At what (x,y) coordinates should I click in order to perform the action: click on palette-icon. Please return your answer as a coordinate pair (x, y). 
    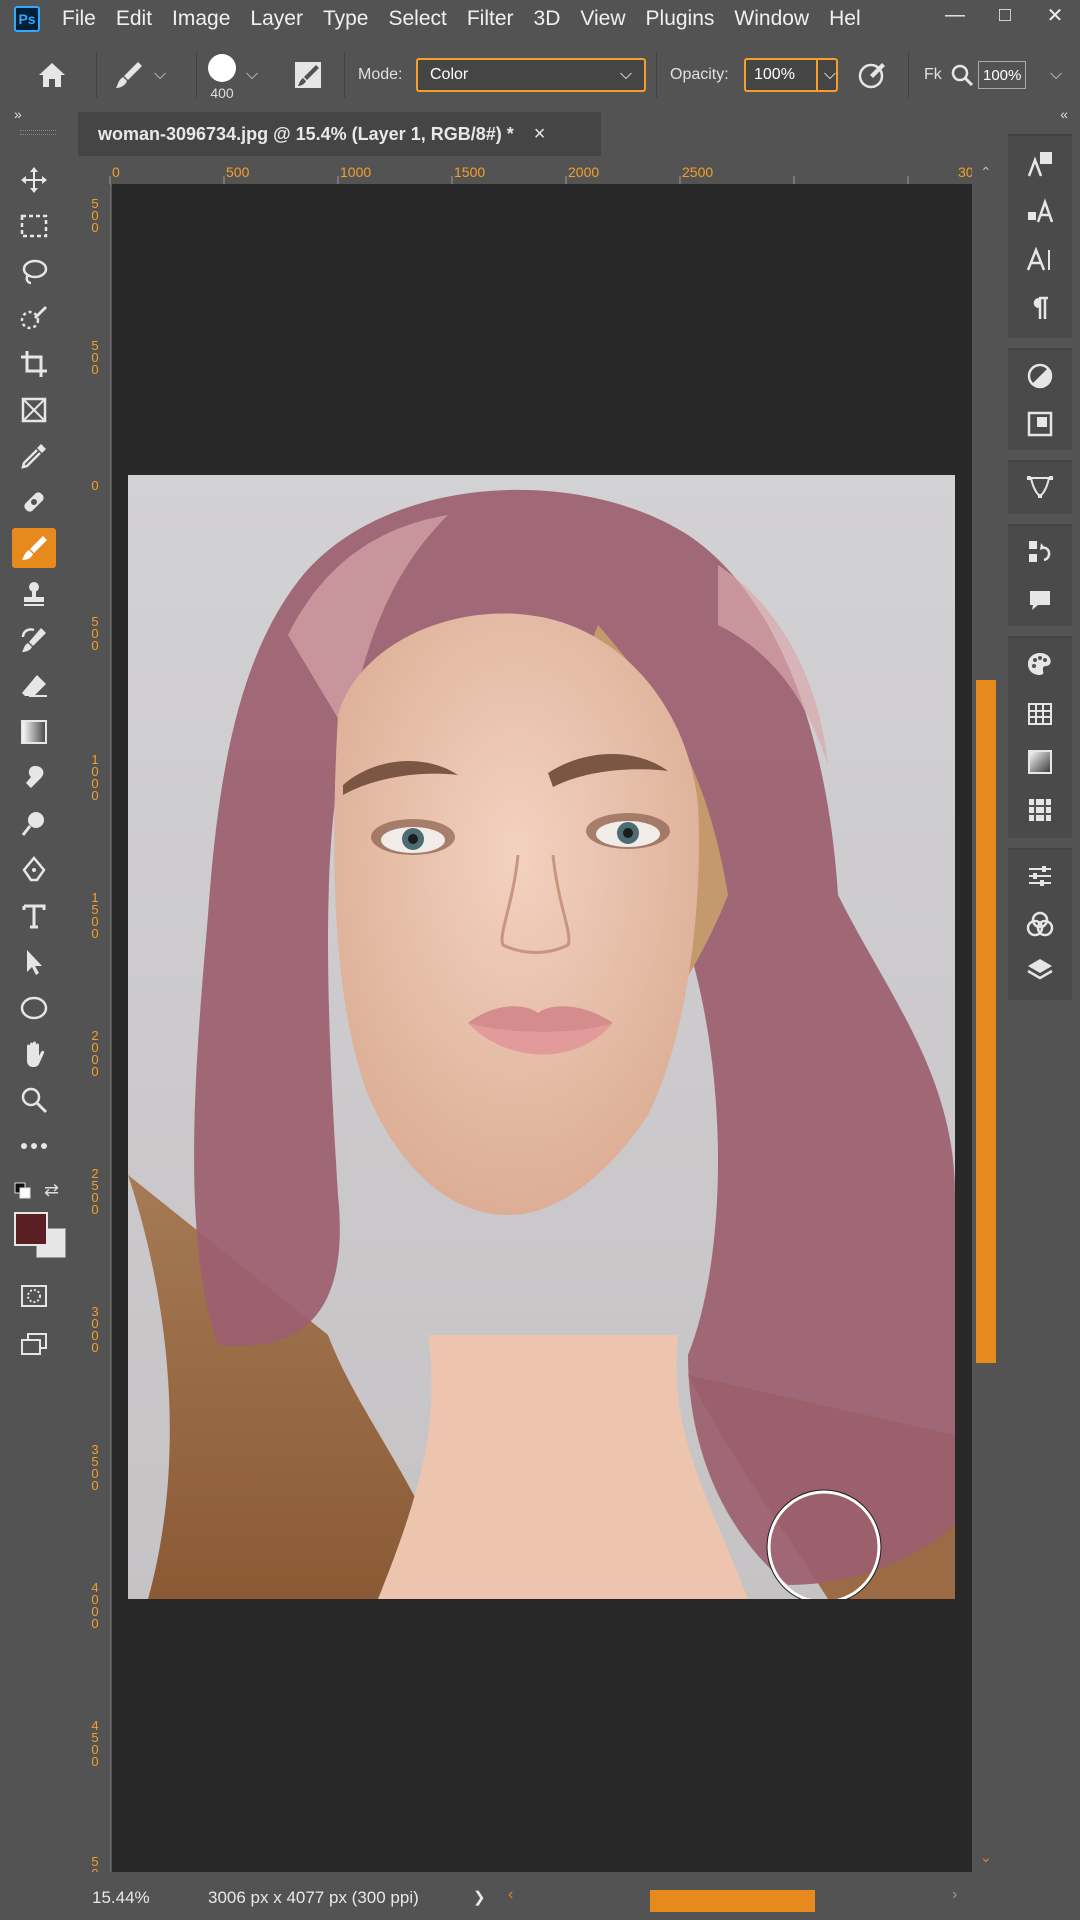
    Looking at the image, I should click on (1039, 664).